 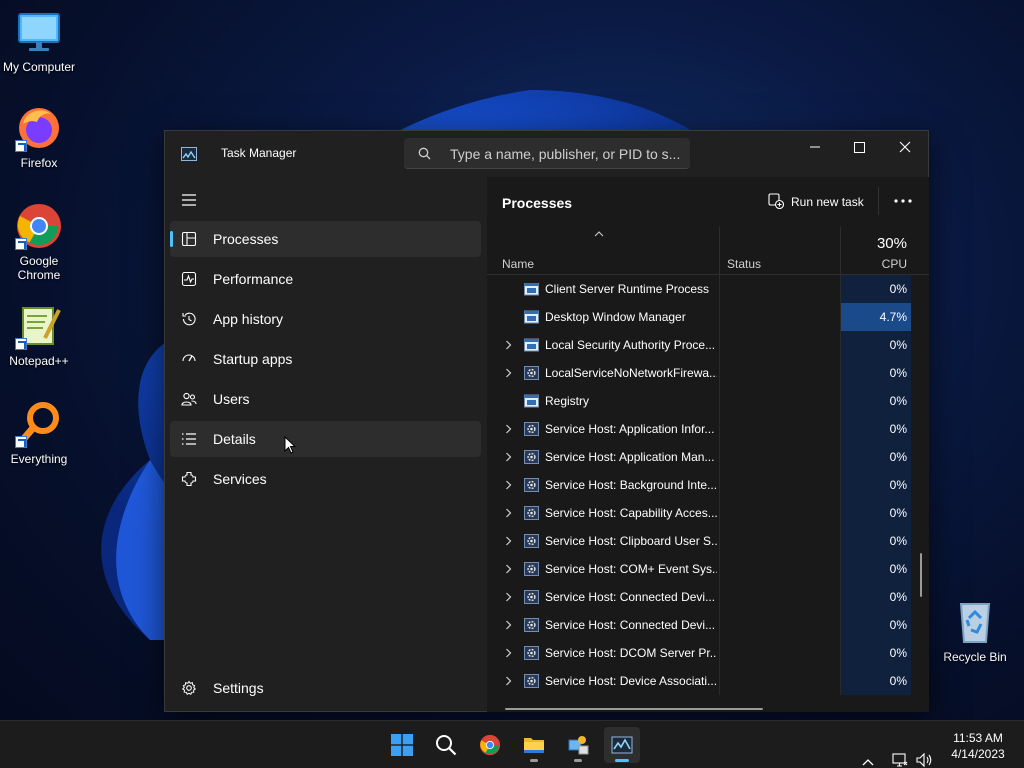 What do you see at coordinates (446, 745) in the screenshot?
I see `taskbar-search-button` at bounding box center [446, 745].